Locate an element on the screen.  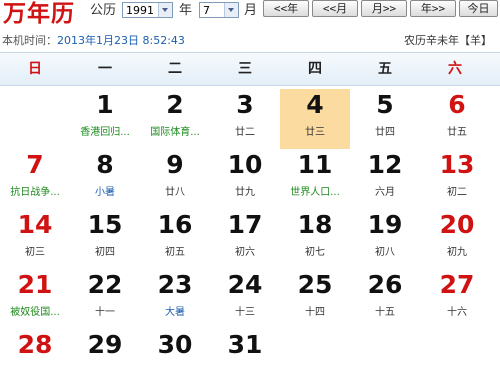
day-cell: 31 is located at coordinates (245, 359).